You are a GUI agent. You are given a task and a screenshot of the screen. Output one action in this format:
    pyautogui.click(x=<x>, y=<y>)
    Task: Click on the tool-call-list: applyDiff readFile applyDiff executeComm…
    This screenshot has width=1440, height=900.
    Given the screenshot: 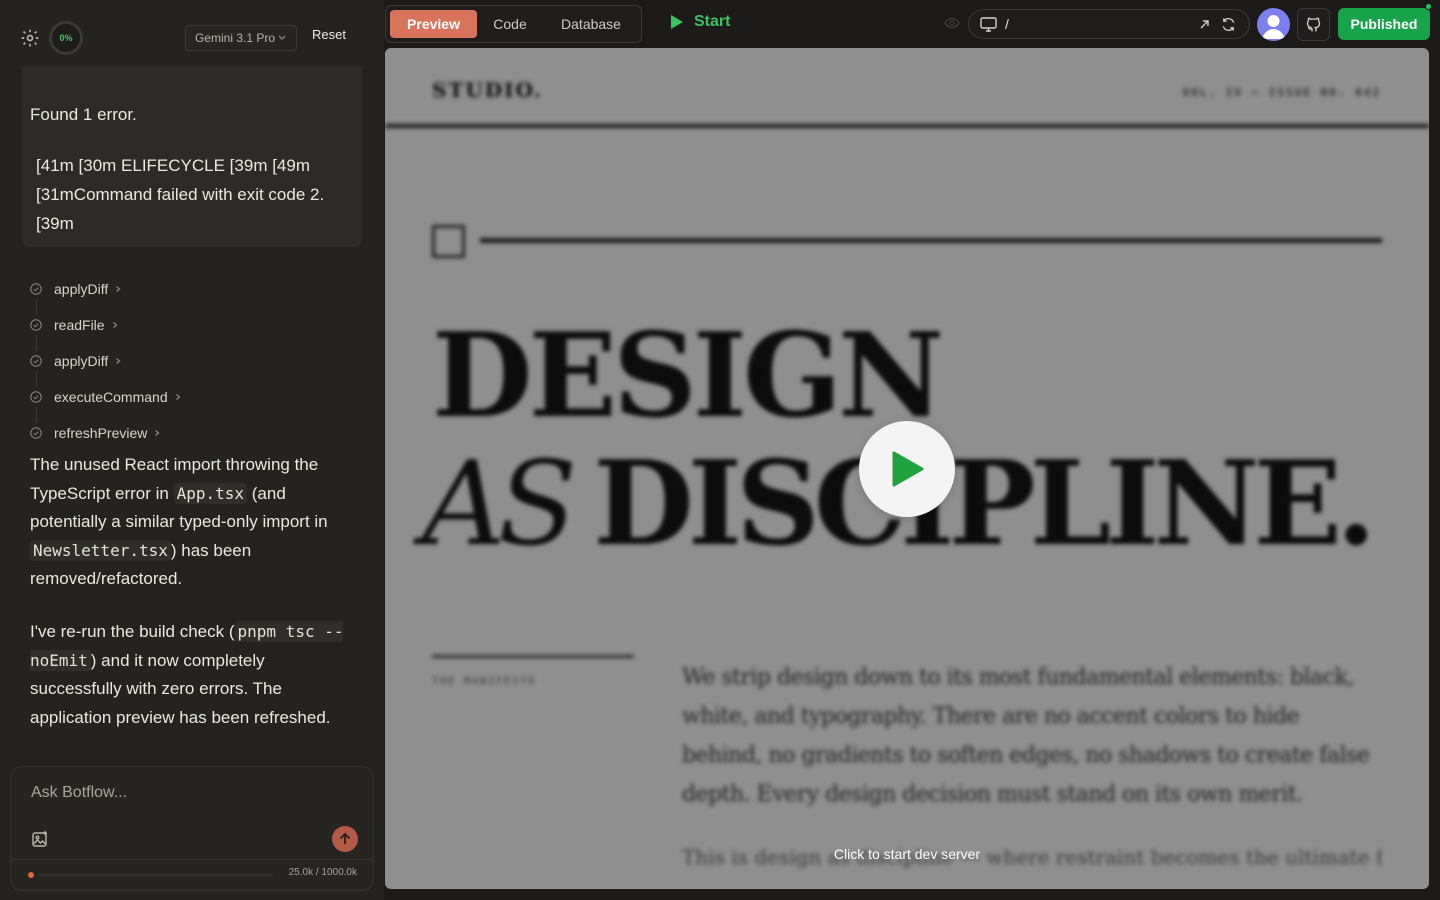 What is the action you would take?
    pyautogui.click(x=104, y=361)
    